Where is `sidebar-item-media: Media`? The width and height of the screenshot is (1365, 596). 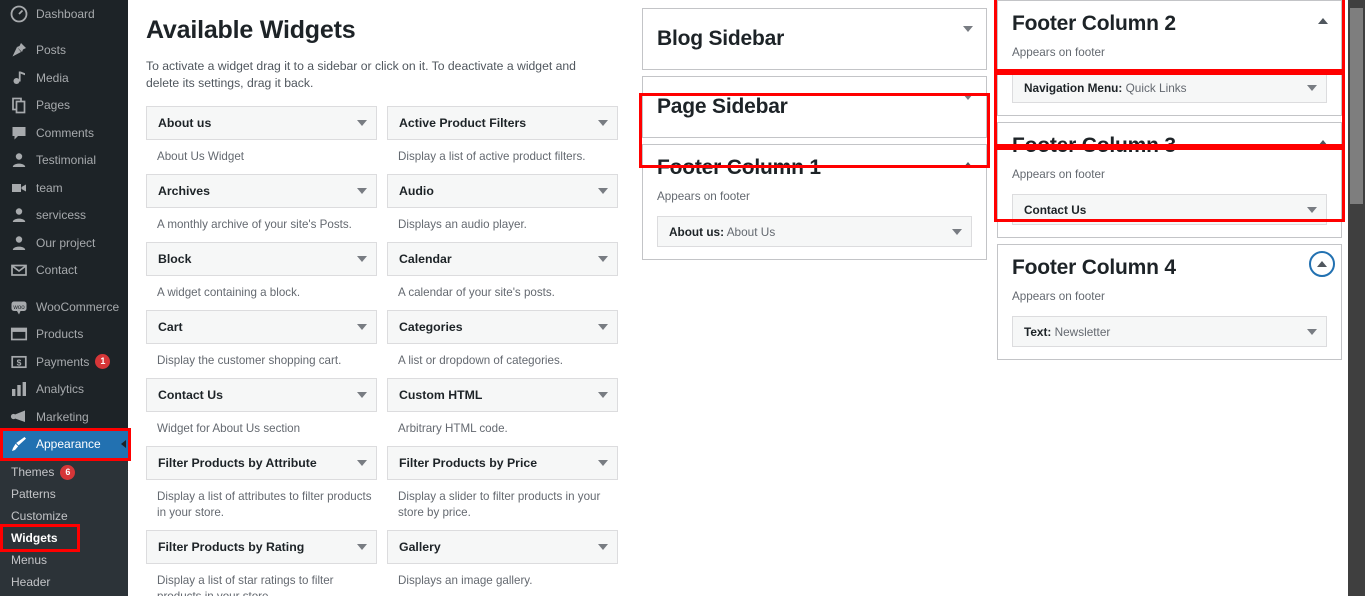
sidebar-item-media: Media is located at coordinates (64, 78).